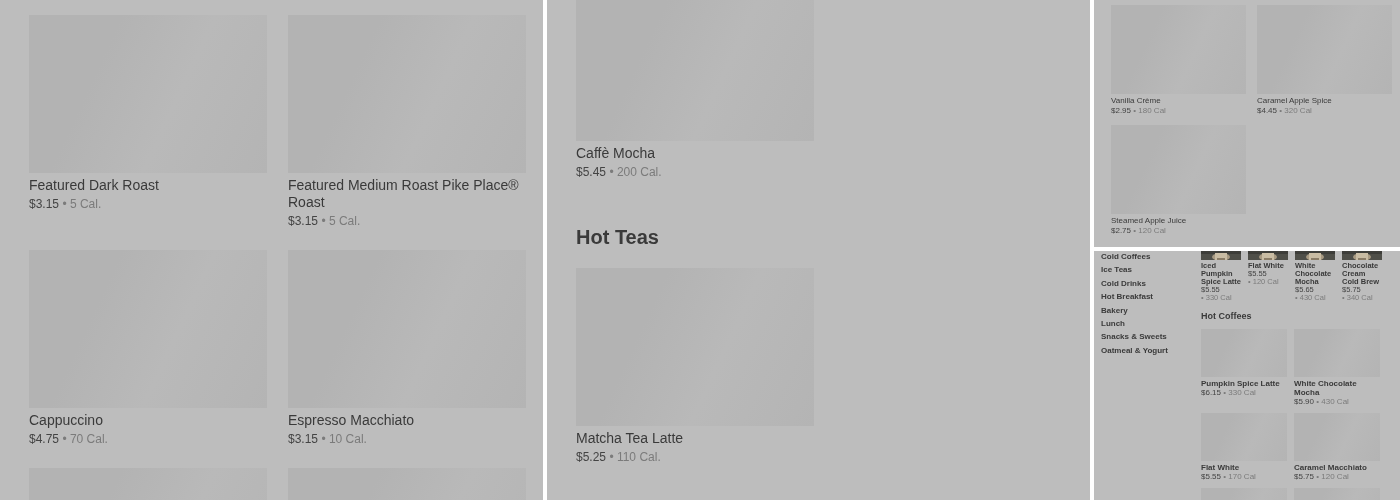  Describe the element at coordinates (1121, 110) in the screenshot. I see `item-price: $2.95` at that location.